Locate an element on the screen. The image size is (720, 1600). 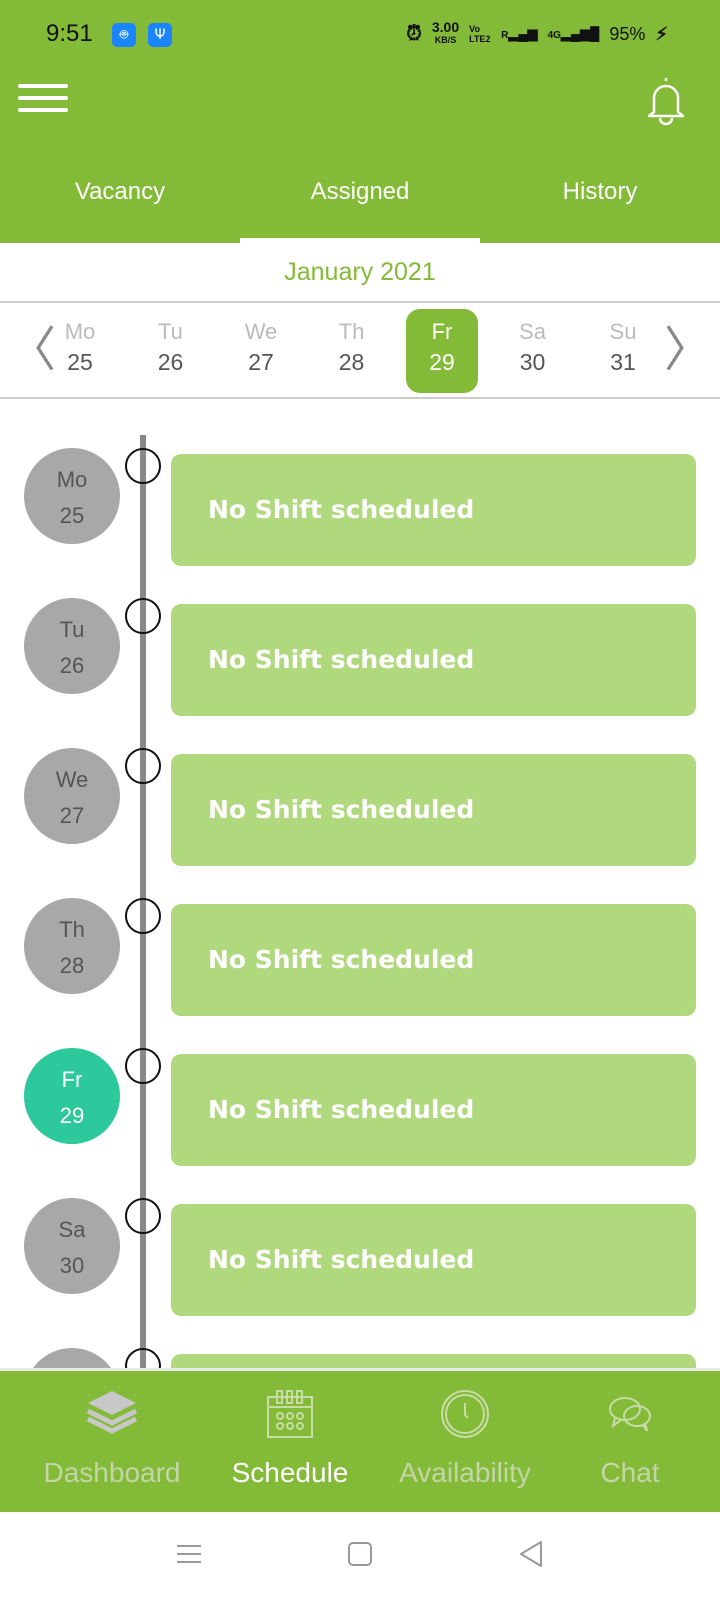
menu-button is located at coordinates (43, 98).